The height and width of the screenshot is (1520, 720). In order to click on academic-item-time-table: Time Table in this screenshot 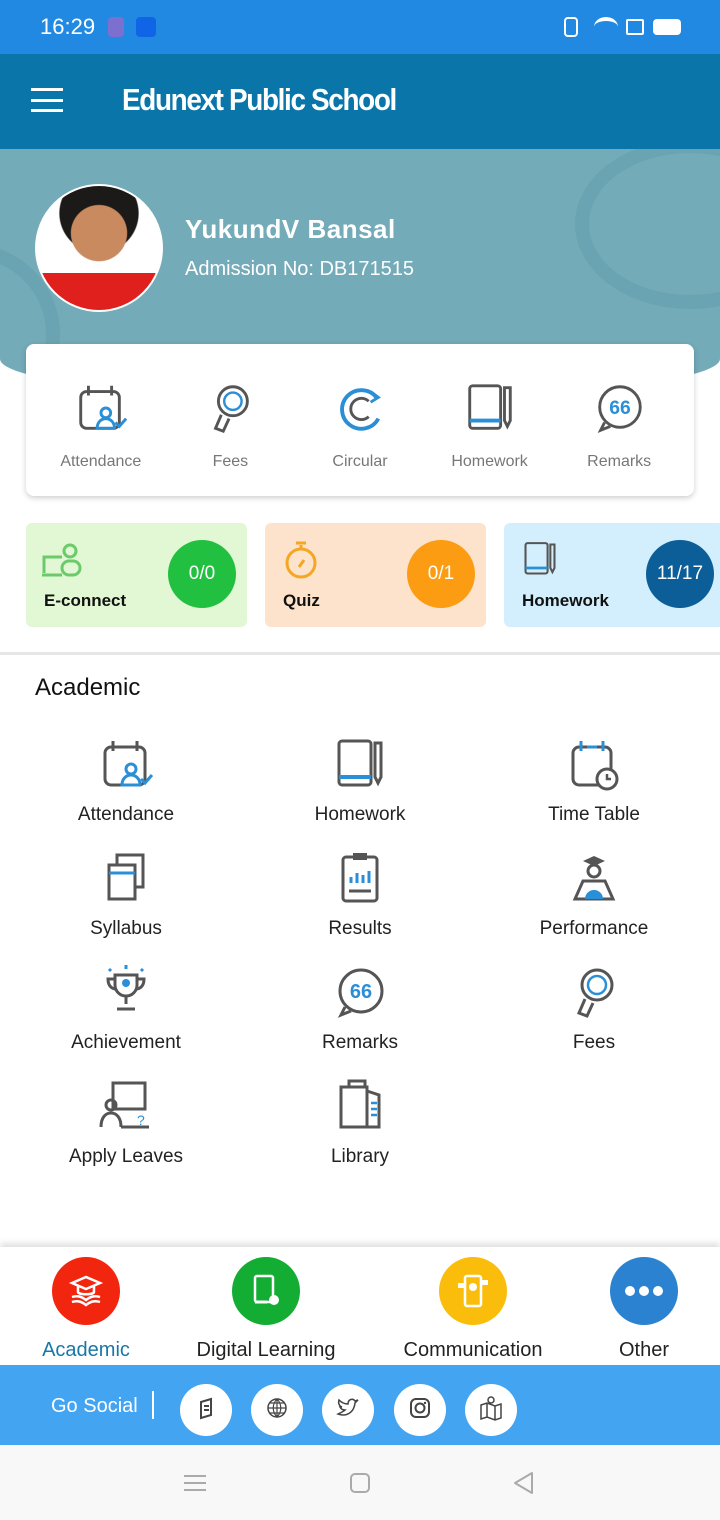, I will do `click(594, 792)`.